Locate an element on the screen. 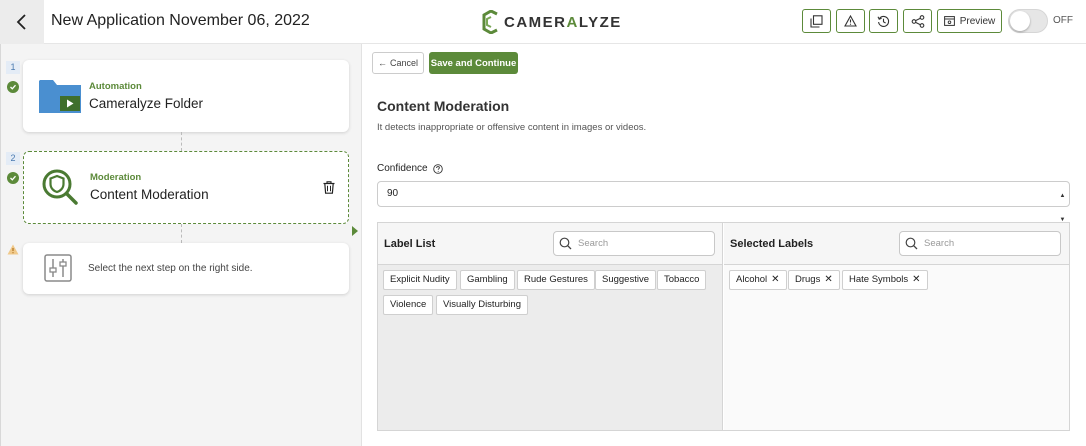 The height and width of the screenshot is (446, 1086). label-chip: Tobacco is located at coordinates (682, 280).